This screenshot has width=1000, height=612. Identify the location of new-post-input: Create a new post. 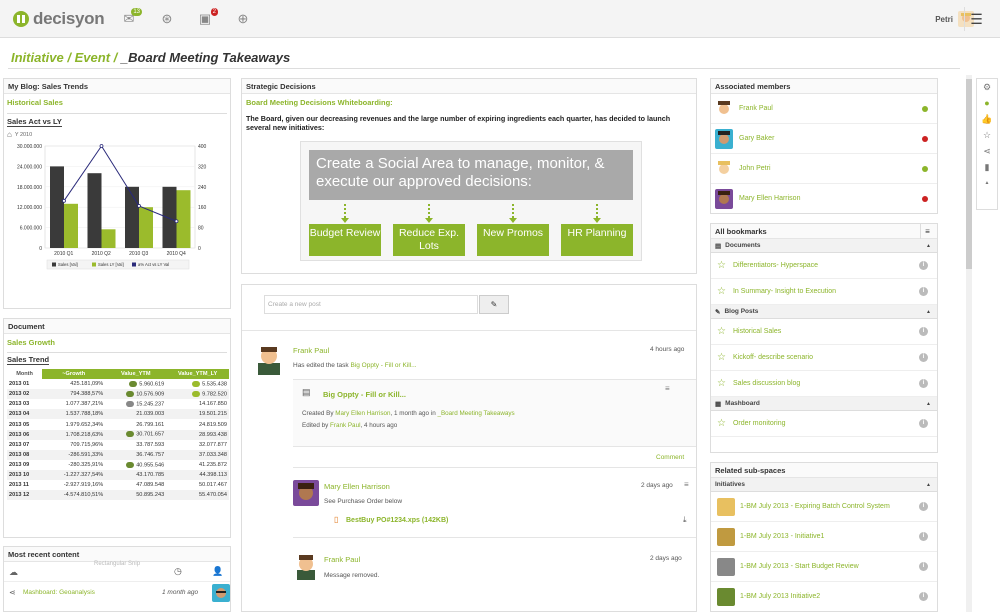
(371, 304).